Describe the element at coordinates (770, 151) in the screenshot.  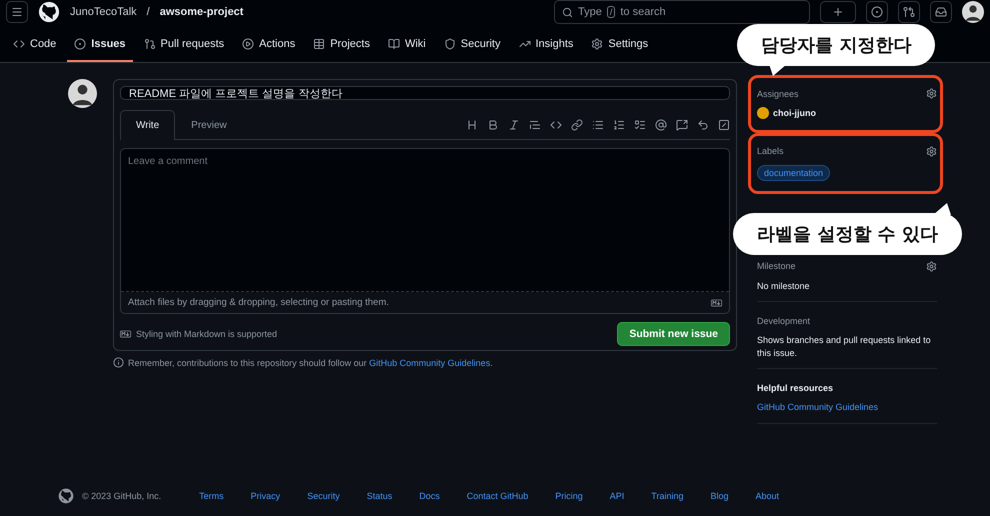
I see `section-heading: Labels` at that location.